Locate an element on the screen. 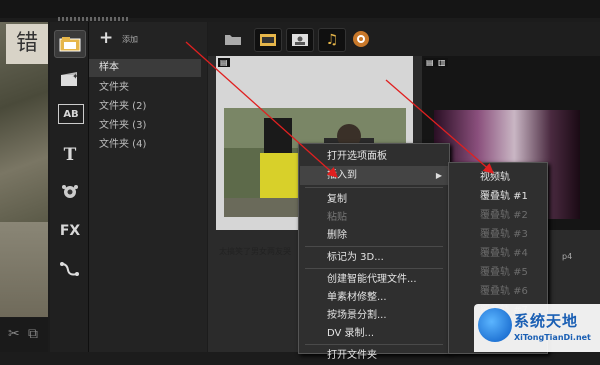  watermark-subtitle: XiTongTianDi.net is located at coordinates (552, 337).